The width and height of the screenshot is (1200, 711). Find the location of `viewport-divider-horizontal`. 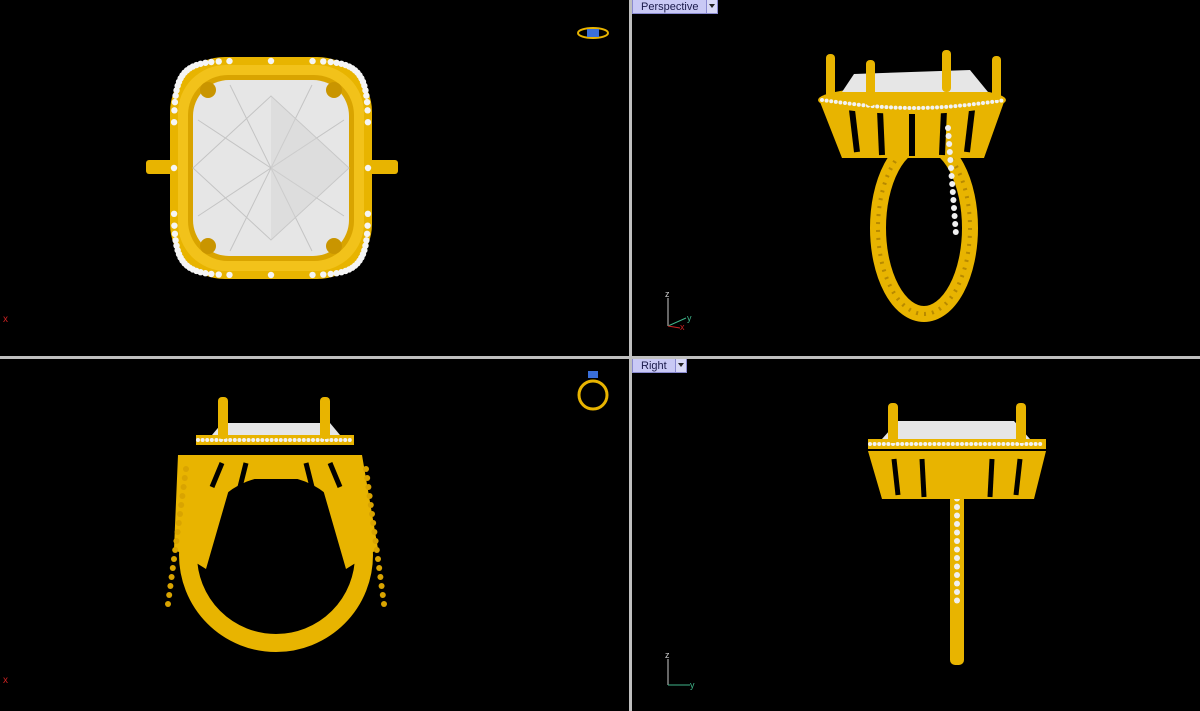

viewport-divider-horizontal is located at coordinates (600, 357).